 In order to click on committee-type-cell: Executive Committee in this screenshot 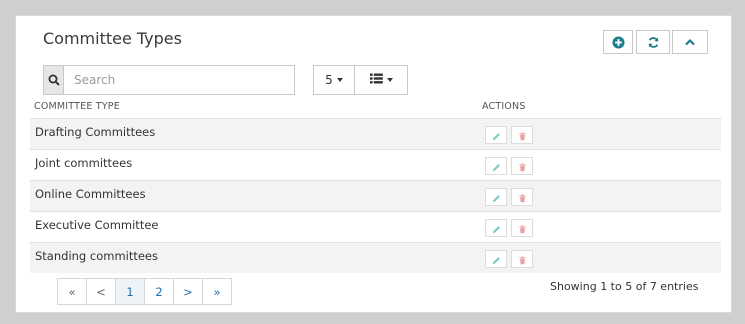, I will do `click(97, 225)`.